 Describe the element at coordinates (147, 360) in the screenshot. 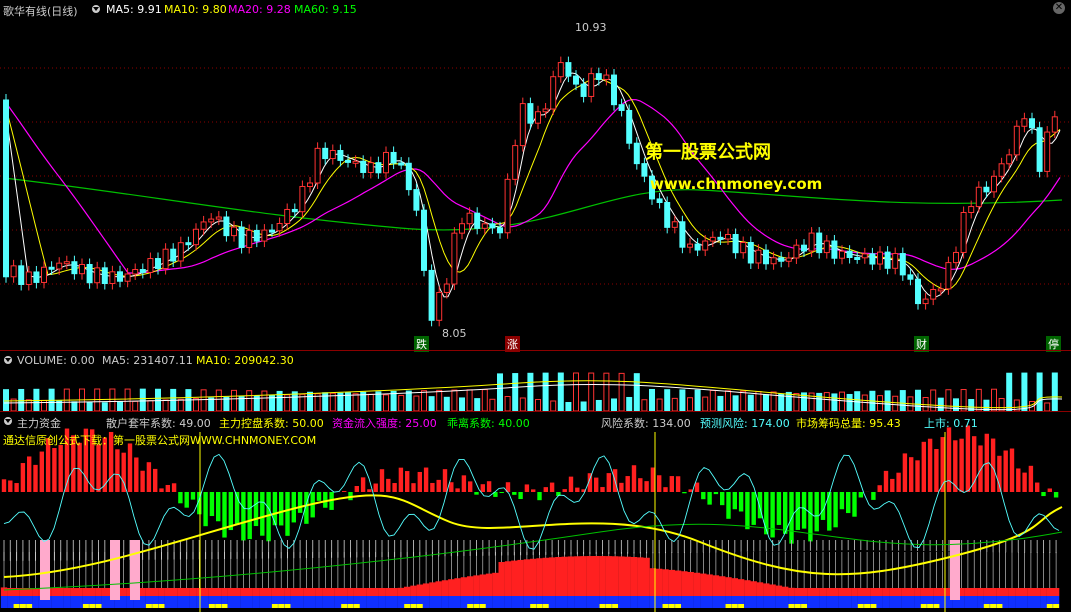

I see `volume-ma5: MA5: 231407.11` at that location.